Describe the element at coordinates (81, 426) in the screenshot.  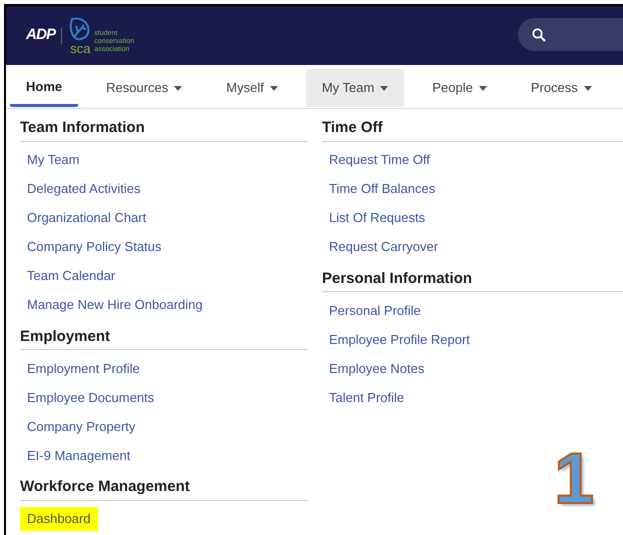
I see `menu-link: Company Property` at that location.